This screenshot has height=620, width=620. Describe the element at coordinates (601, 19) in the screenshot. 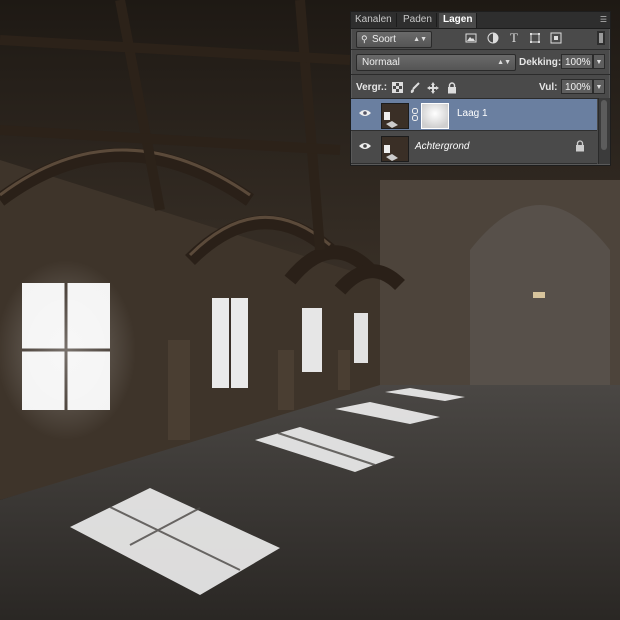

I see `panel-menu-icon: ☰` at that location.